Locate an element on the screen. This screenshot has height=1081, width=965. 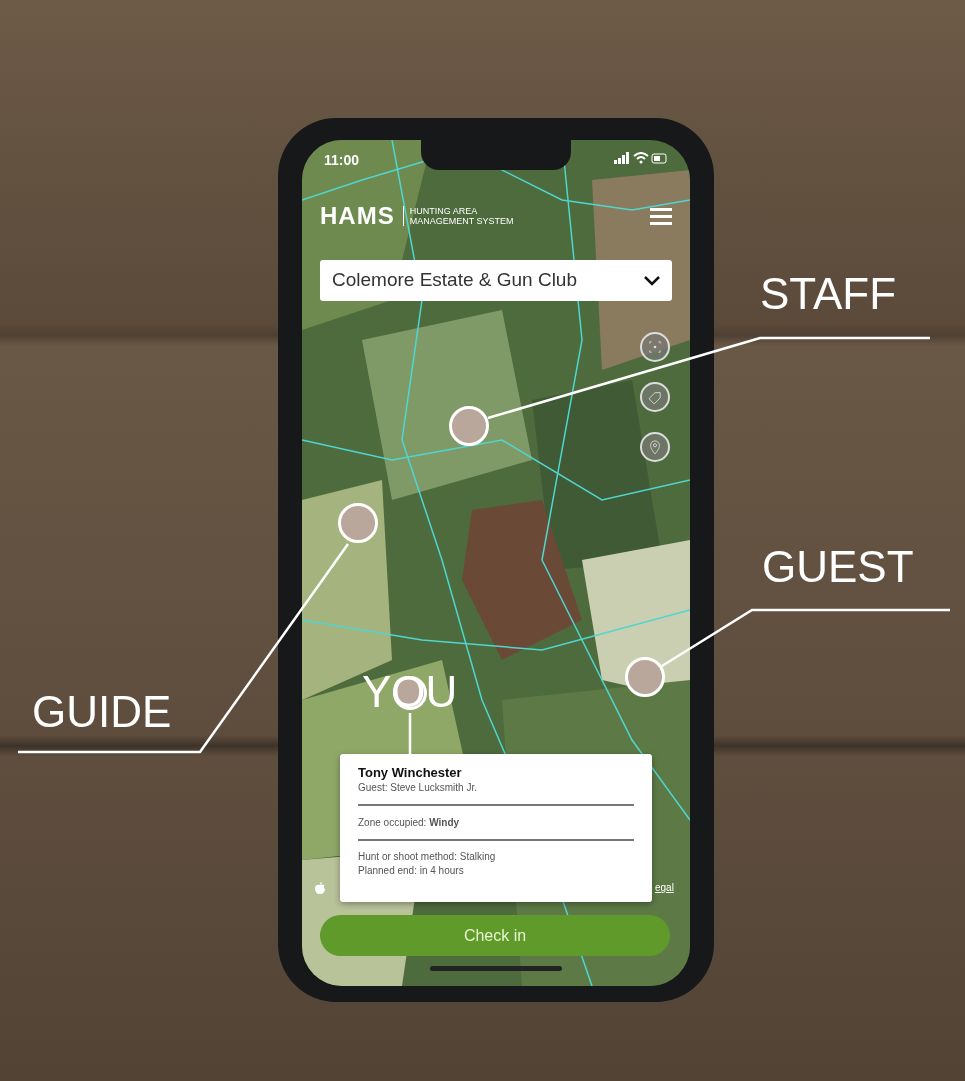
status-time: 11:00 is located at coordinates (342, 160).